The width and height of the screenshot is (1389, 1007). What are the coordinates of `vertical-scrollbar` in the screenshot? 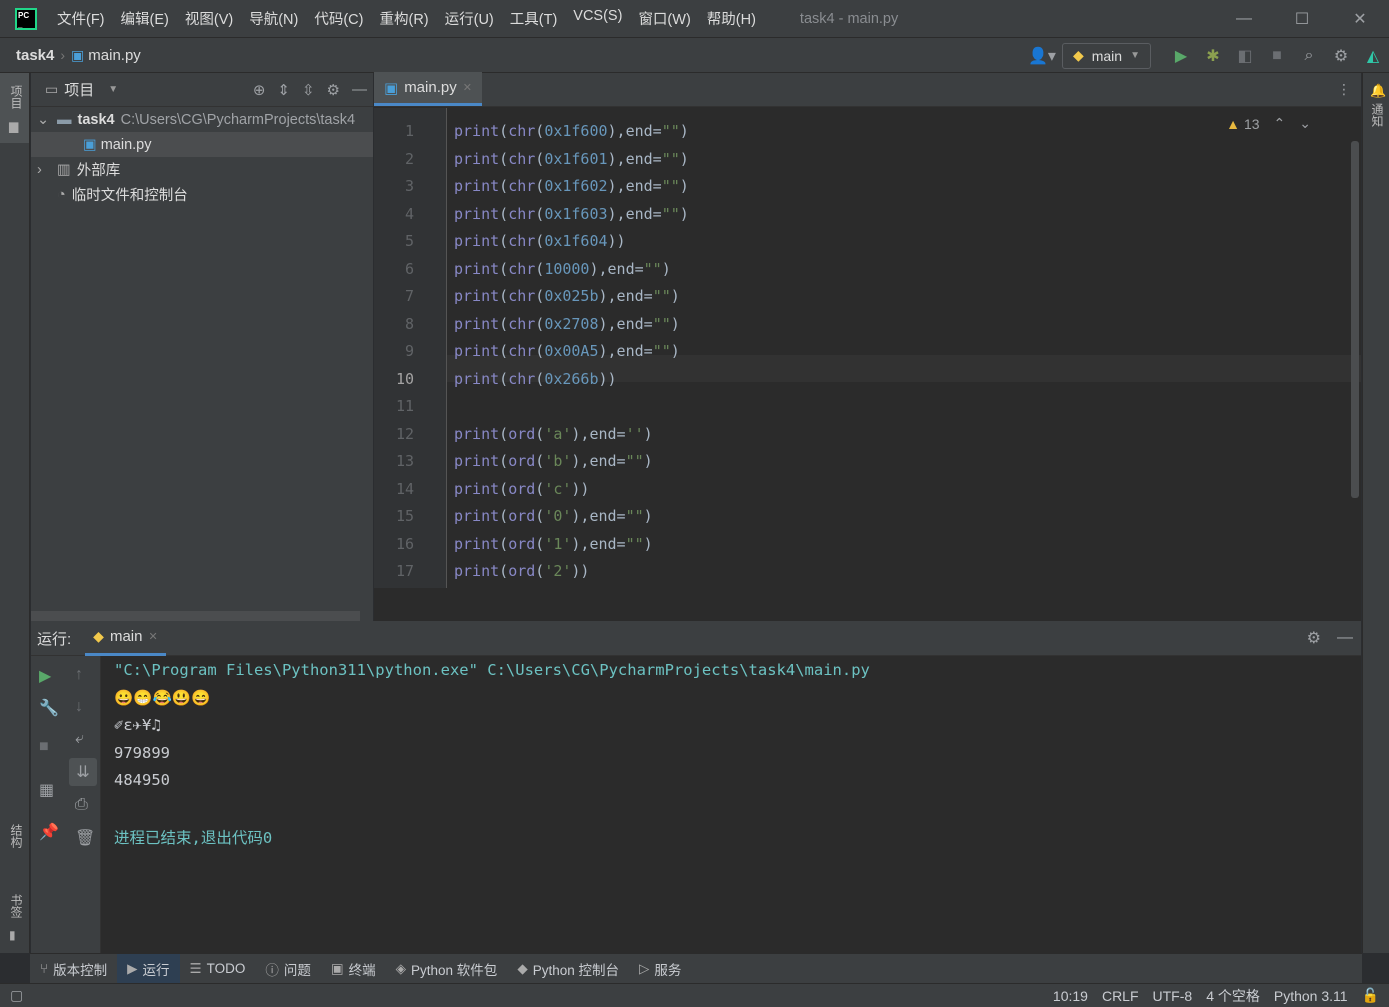 It's located at (1355, 319).